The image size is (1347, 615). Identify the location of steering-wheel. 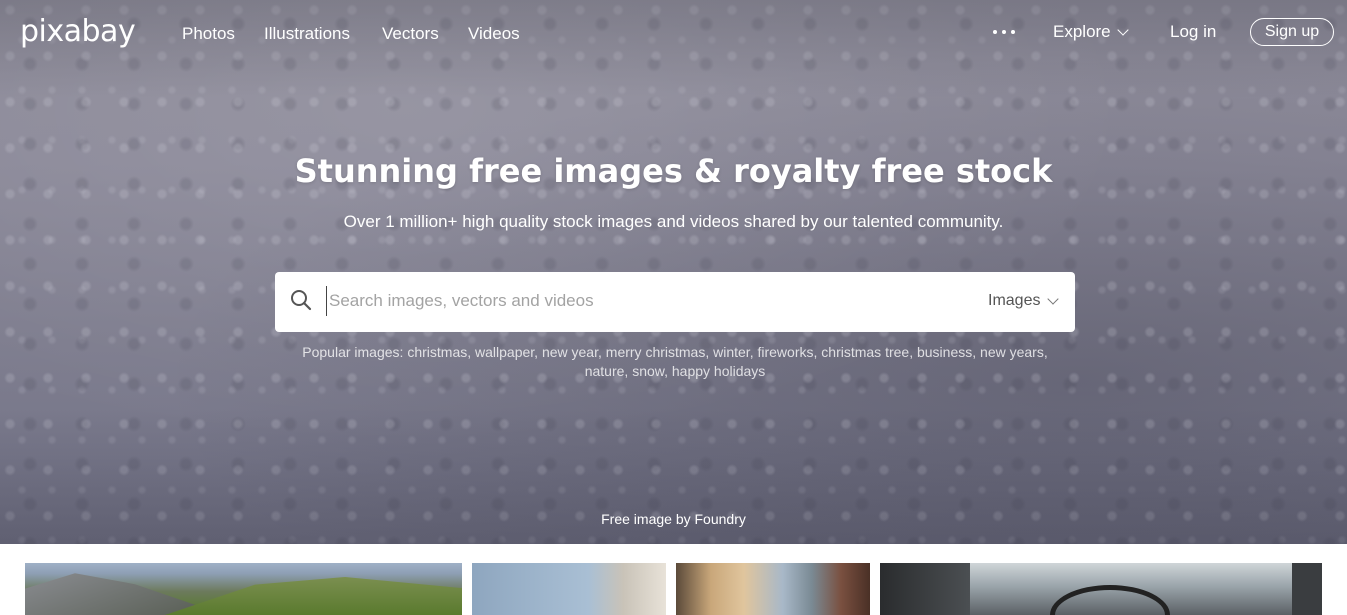
(1110, 600).